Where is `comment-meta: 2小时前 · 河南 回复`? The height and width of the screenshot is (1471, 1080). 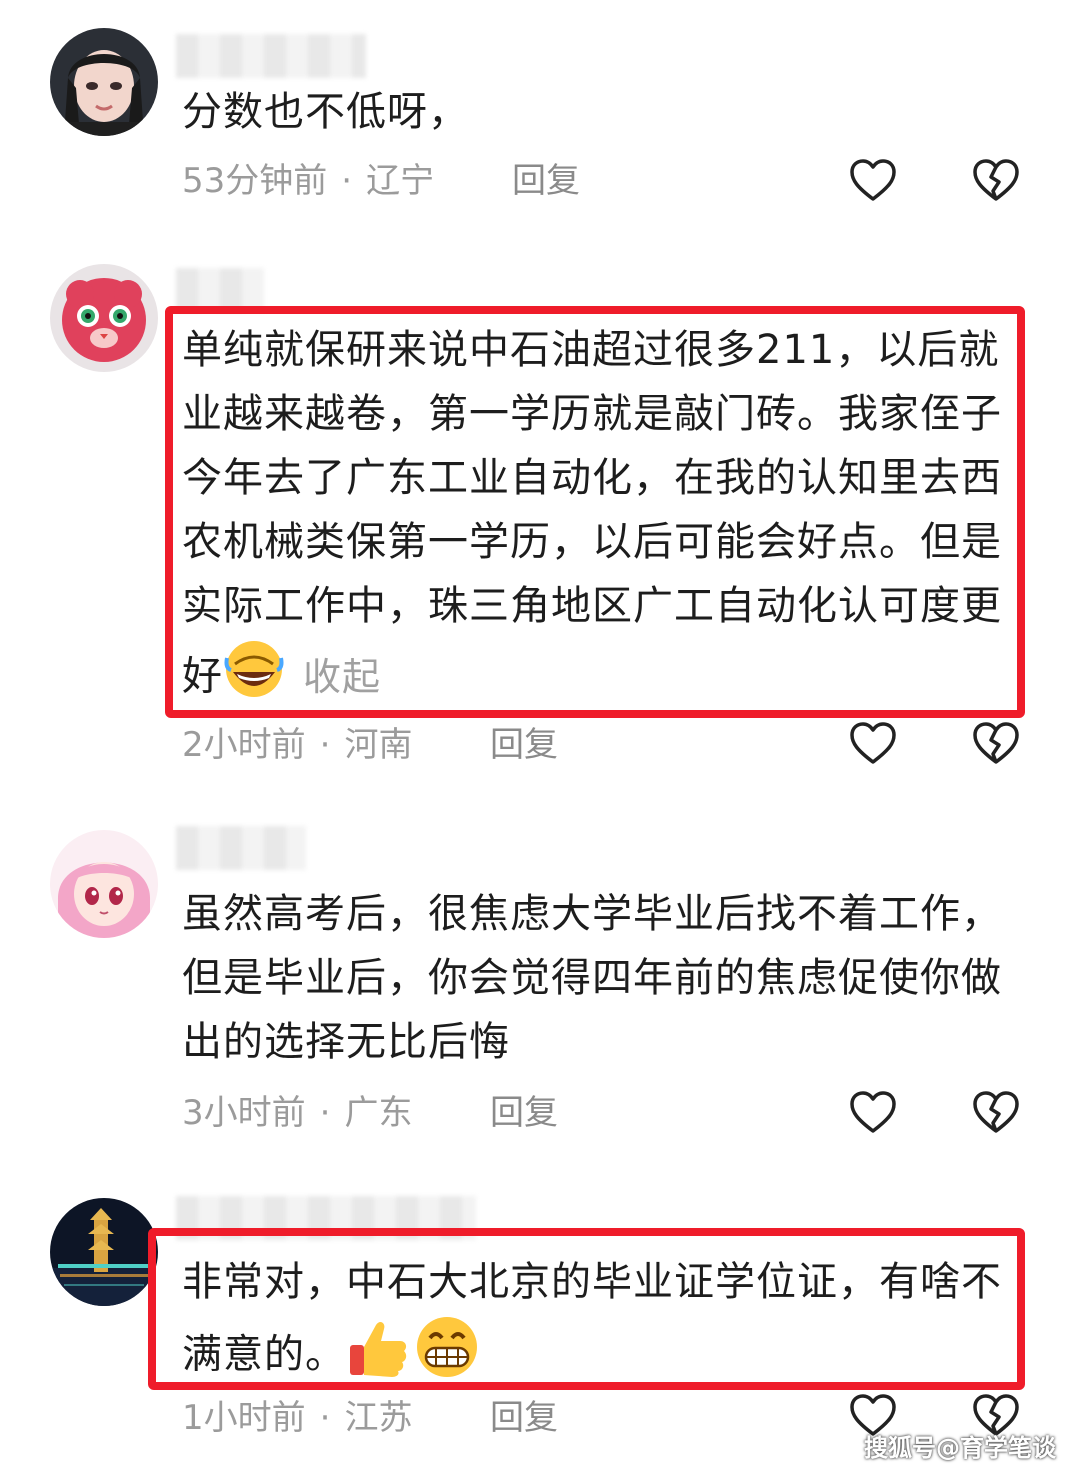
comment-meta: 2小时前 · 河南 回复 is located at coordinates (370, 745).